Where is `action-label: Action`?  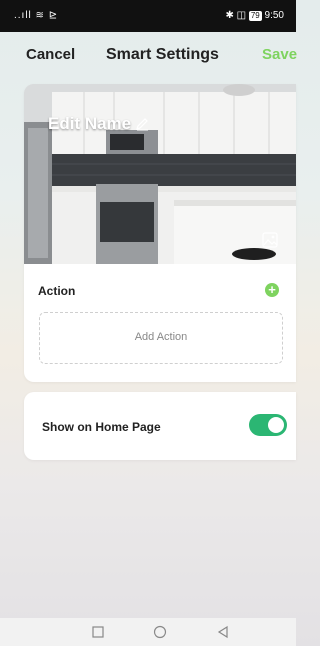
action-label: Action is located at coordinates (57, 291).